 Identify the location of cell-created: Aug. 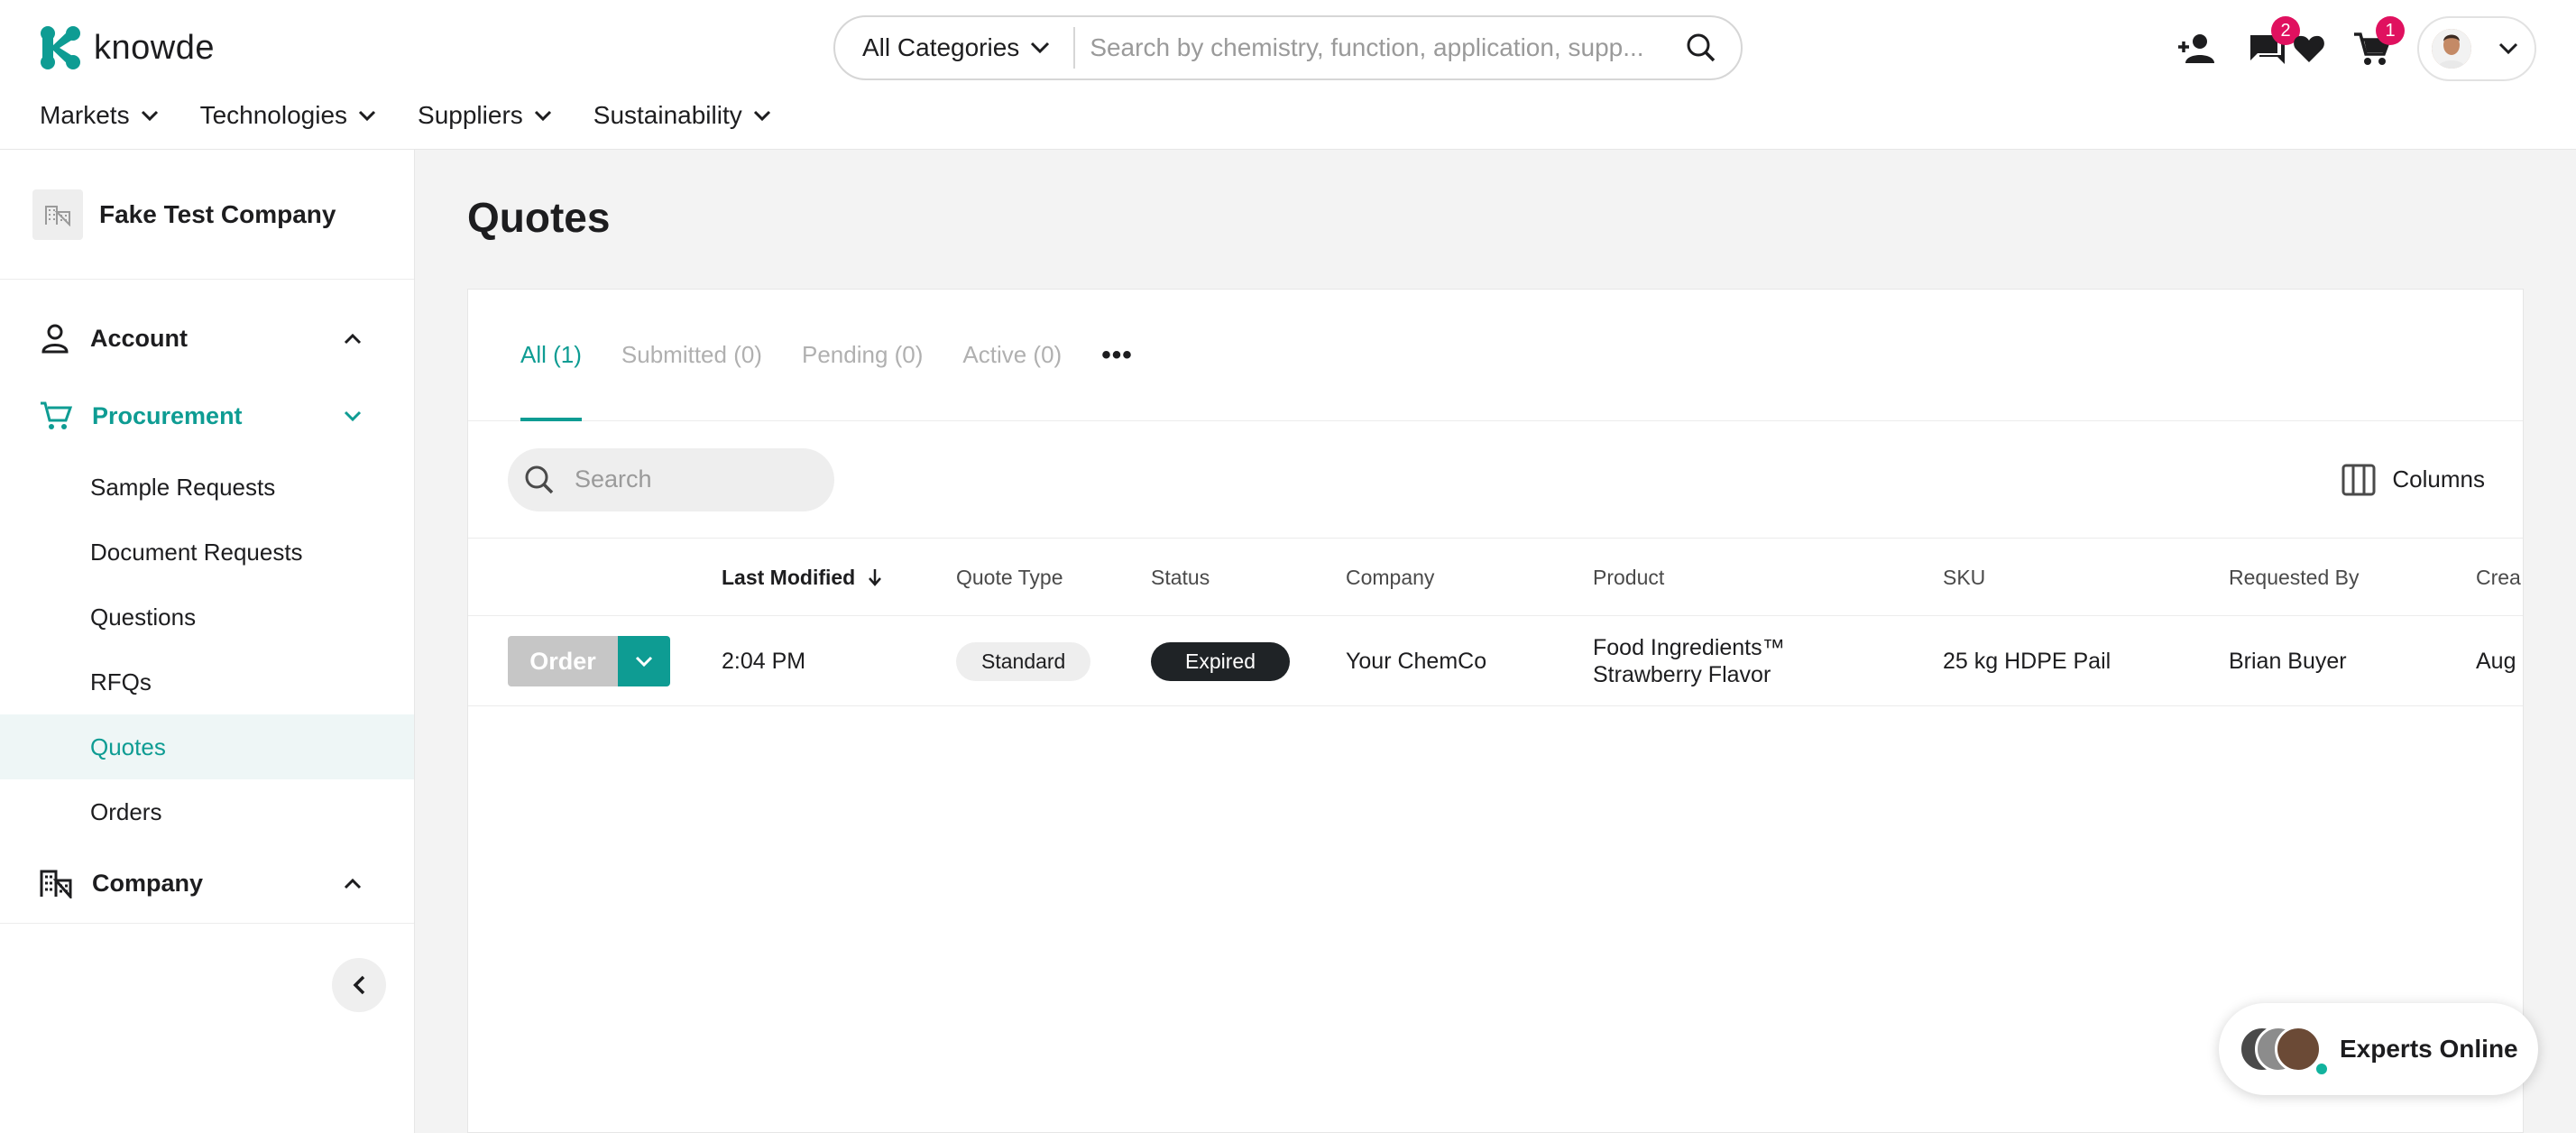
(2496, 661).